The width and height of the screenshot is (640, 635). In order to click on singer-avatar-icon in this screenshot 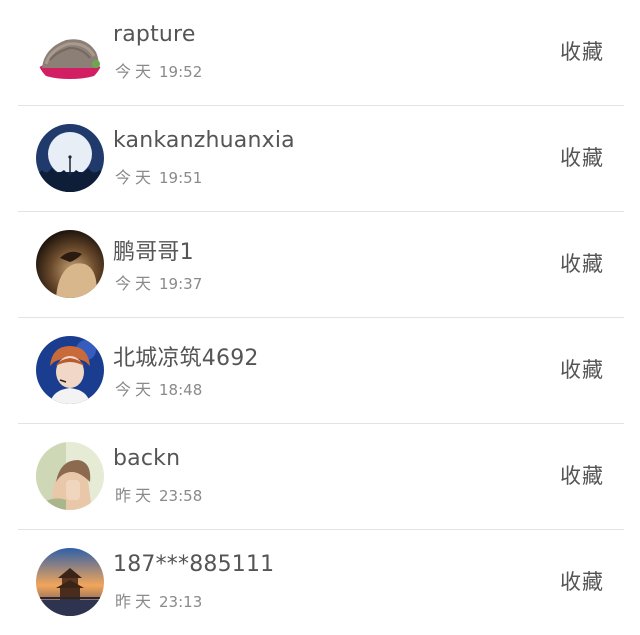, I will do `click(70, 370)`.